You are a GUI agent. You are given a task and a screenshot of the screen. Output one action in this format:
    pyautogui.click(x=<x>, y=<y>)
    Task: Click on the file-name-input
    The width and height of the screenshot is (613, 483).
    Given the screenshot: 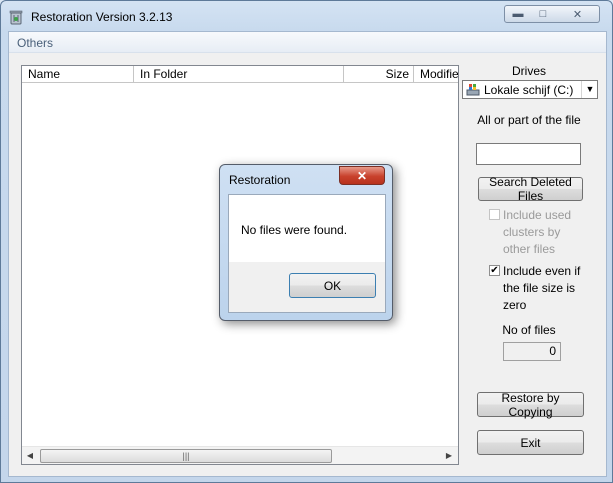 What is the action you would take?
    pyautogui.click(x=528, y=154)
    